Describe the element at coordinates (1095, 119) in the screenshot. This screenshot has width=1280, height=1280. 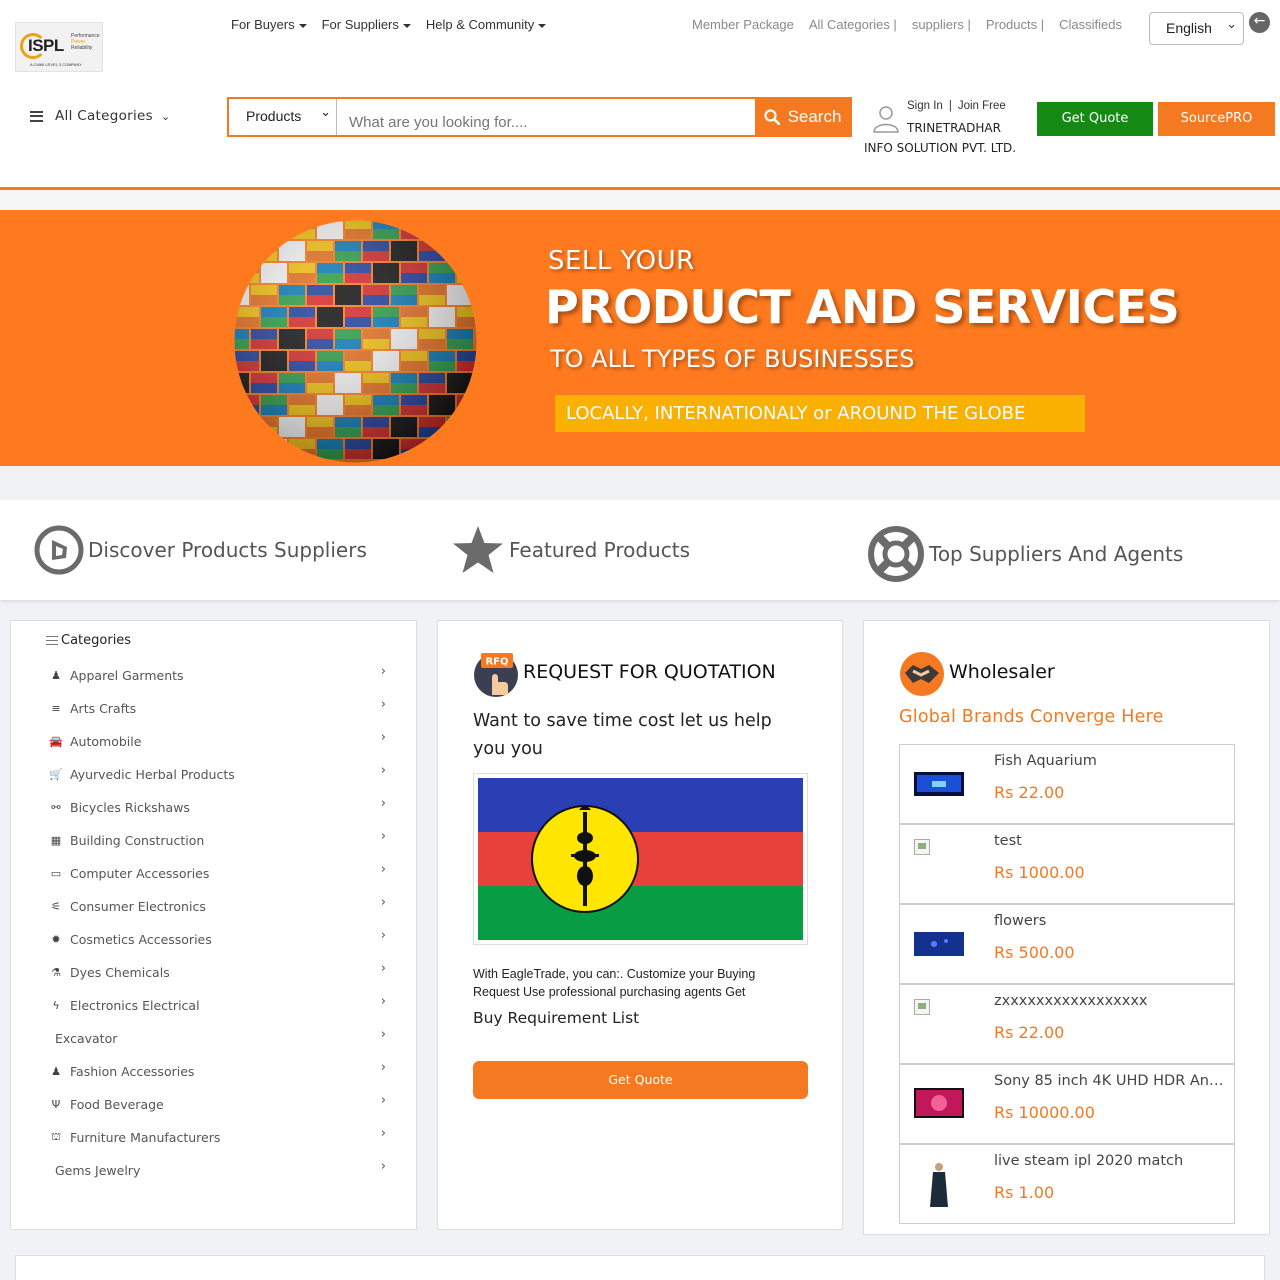
I see `get-quote-button: Get Quote` at that location.